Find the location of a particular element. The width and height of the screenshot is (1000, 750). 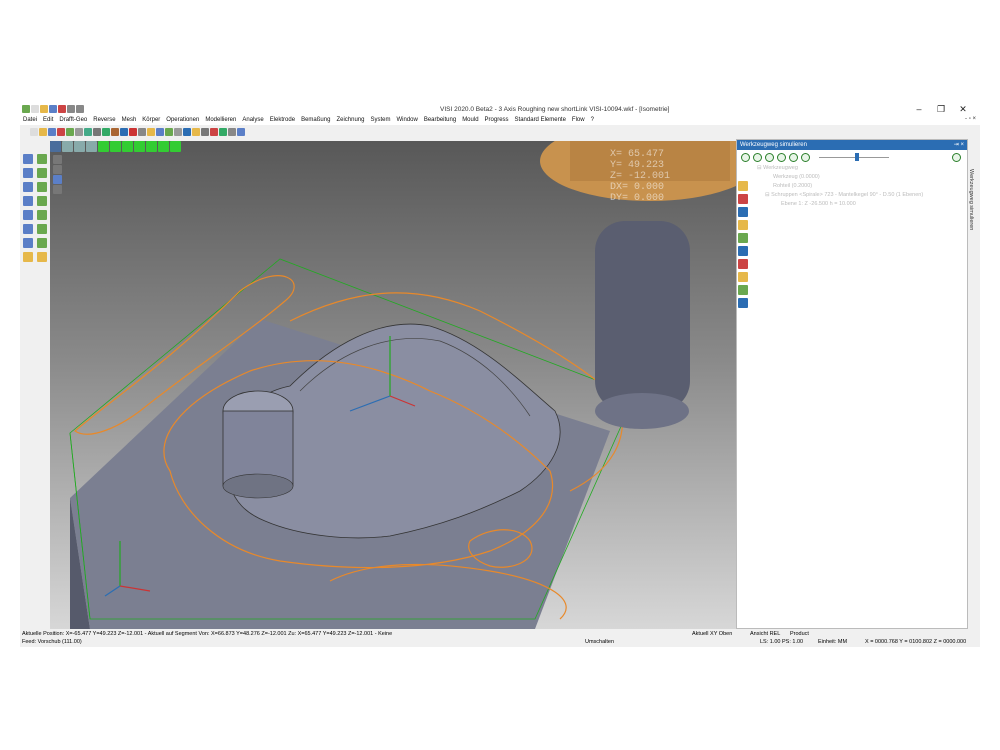

view-bottom-icon is located at coordinates (175, 146).